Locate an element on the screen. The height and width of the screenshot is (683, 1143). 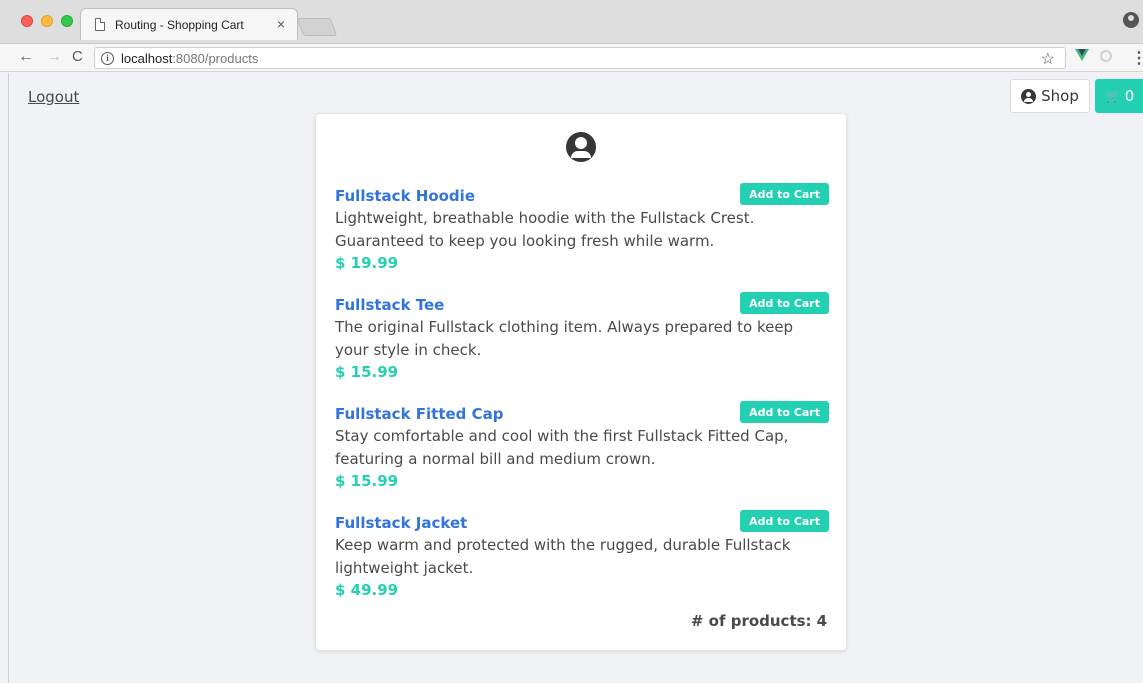
address-bar: i localhost:8080/products ☆ is located at coordinates (580, 58).